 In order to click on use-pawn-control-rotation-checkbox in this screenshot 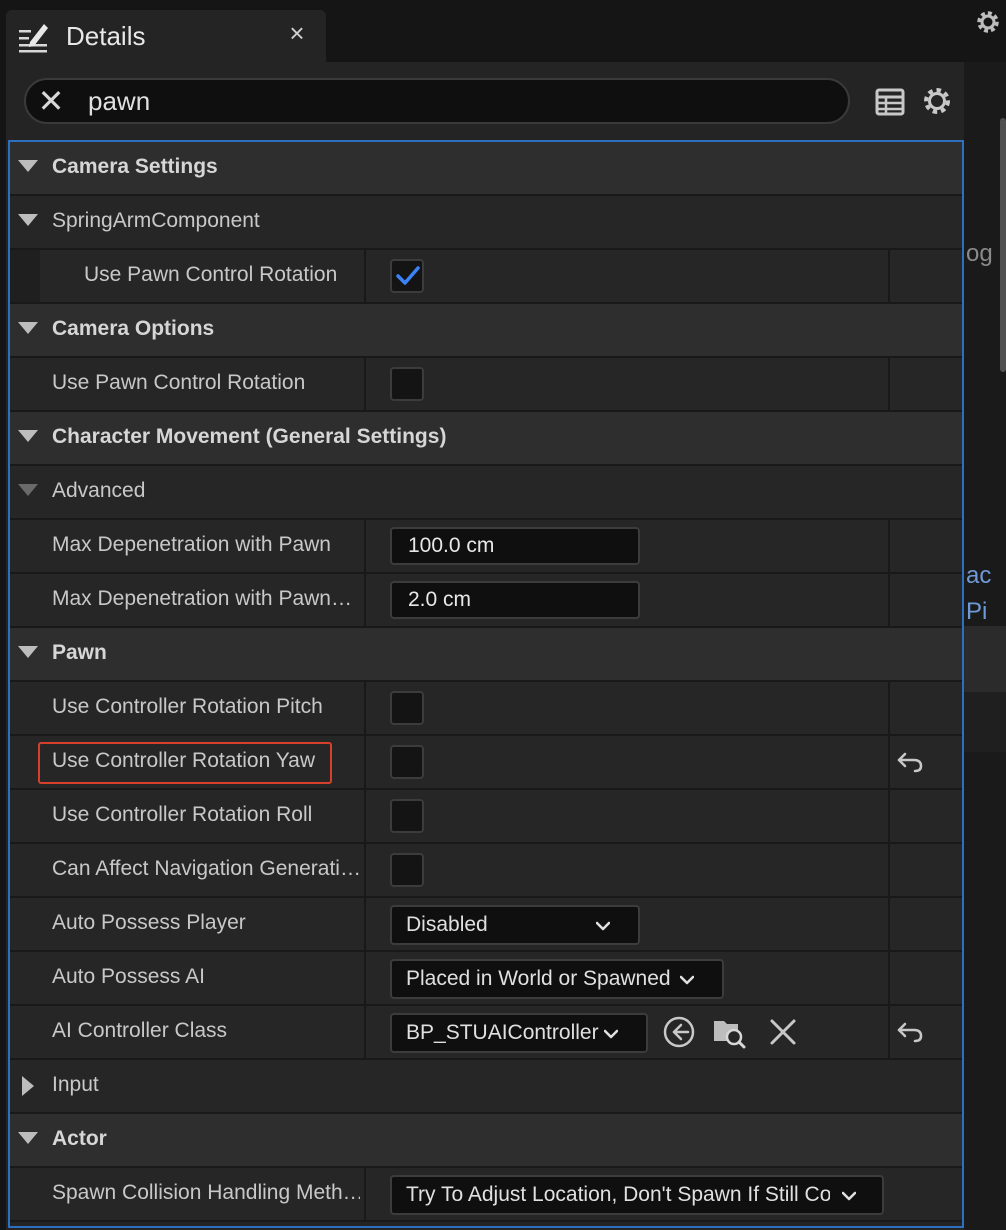, I will do `click(407, 276)`.